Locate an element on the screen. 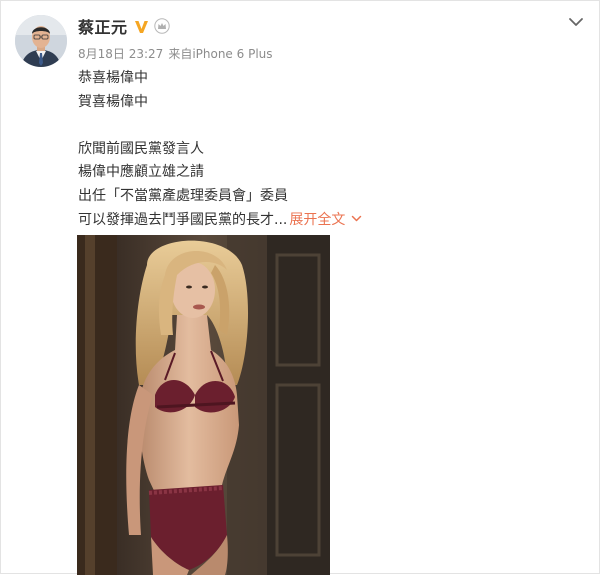 The height and width of the screenshot is (575, 600). post-text-last-line: 可以發揮過去鬥爭國民黨的長才... 展开全文 is located at coordinates (328, 221).